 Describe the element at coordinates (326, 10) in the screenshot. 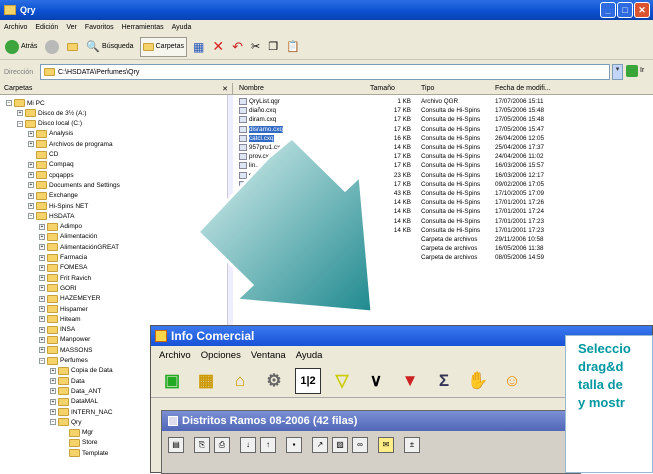

I see `title-bar: Qry` at that location.